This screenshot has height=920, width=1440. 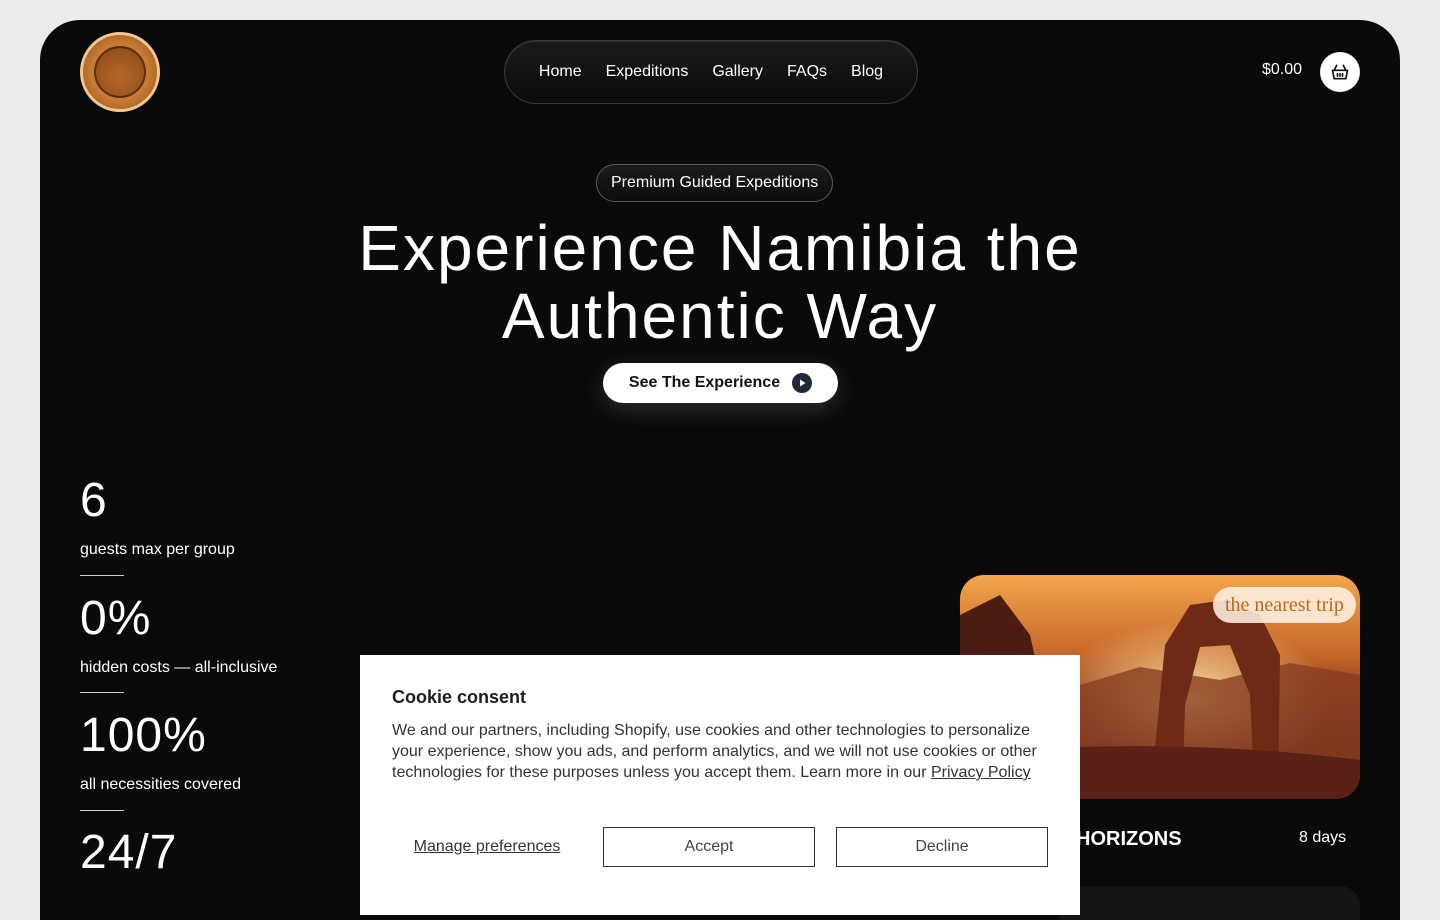 I want to click on cart-button, so click(x=1340, y=72).